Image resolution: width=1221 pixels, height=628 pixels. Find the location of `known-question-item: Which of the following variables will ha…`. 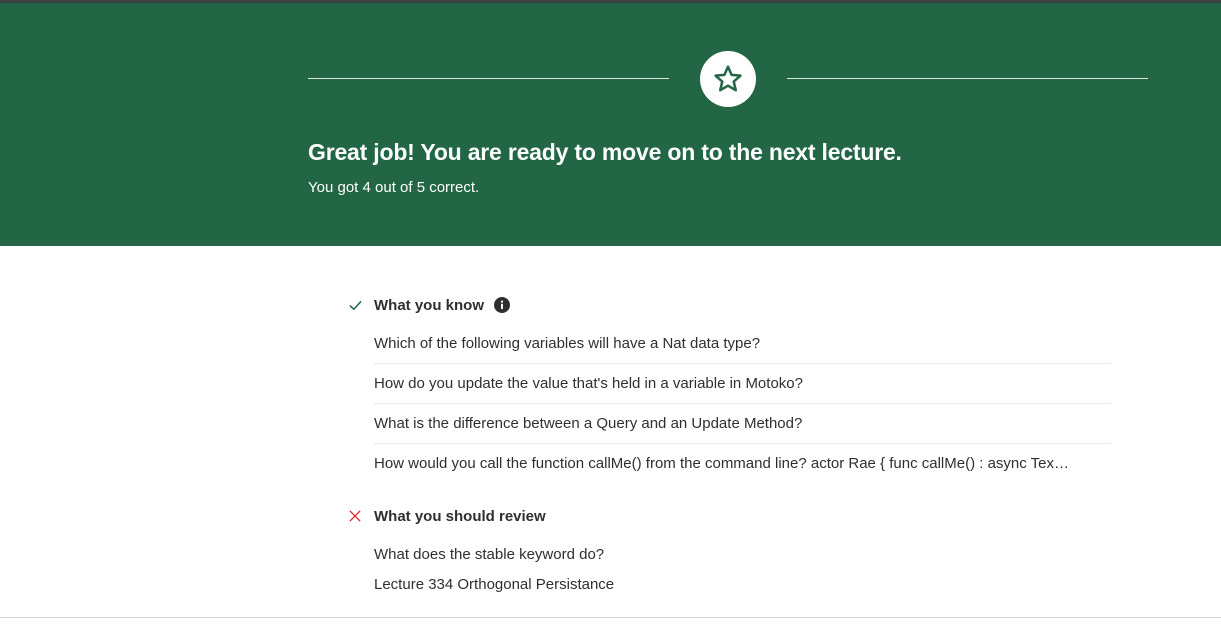

known-question-item: Which of the following variables will ha… is located at coordinates (742, 344).